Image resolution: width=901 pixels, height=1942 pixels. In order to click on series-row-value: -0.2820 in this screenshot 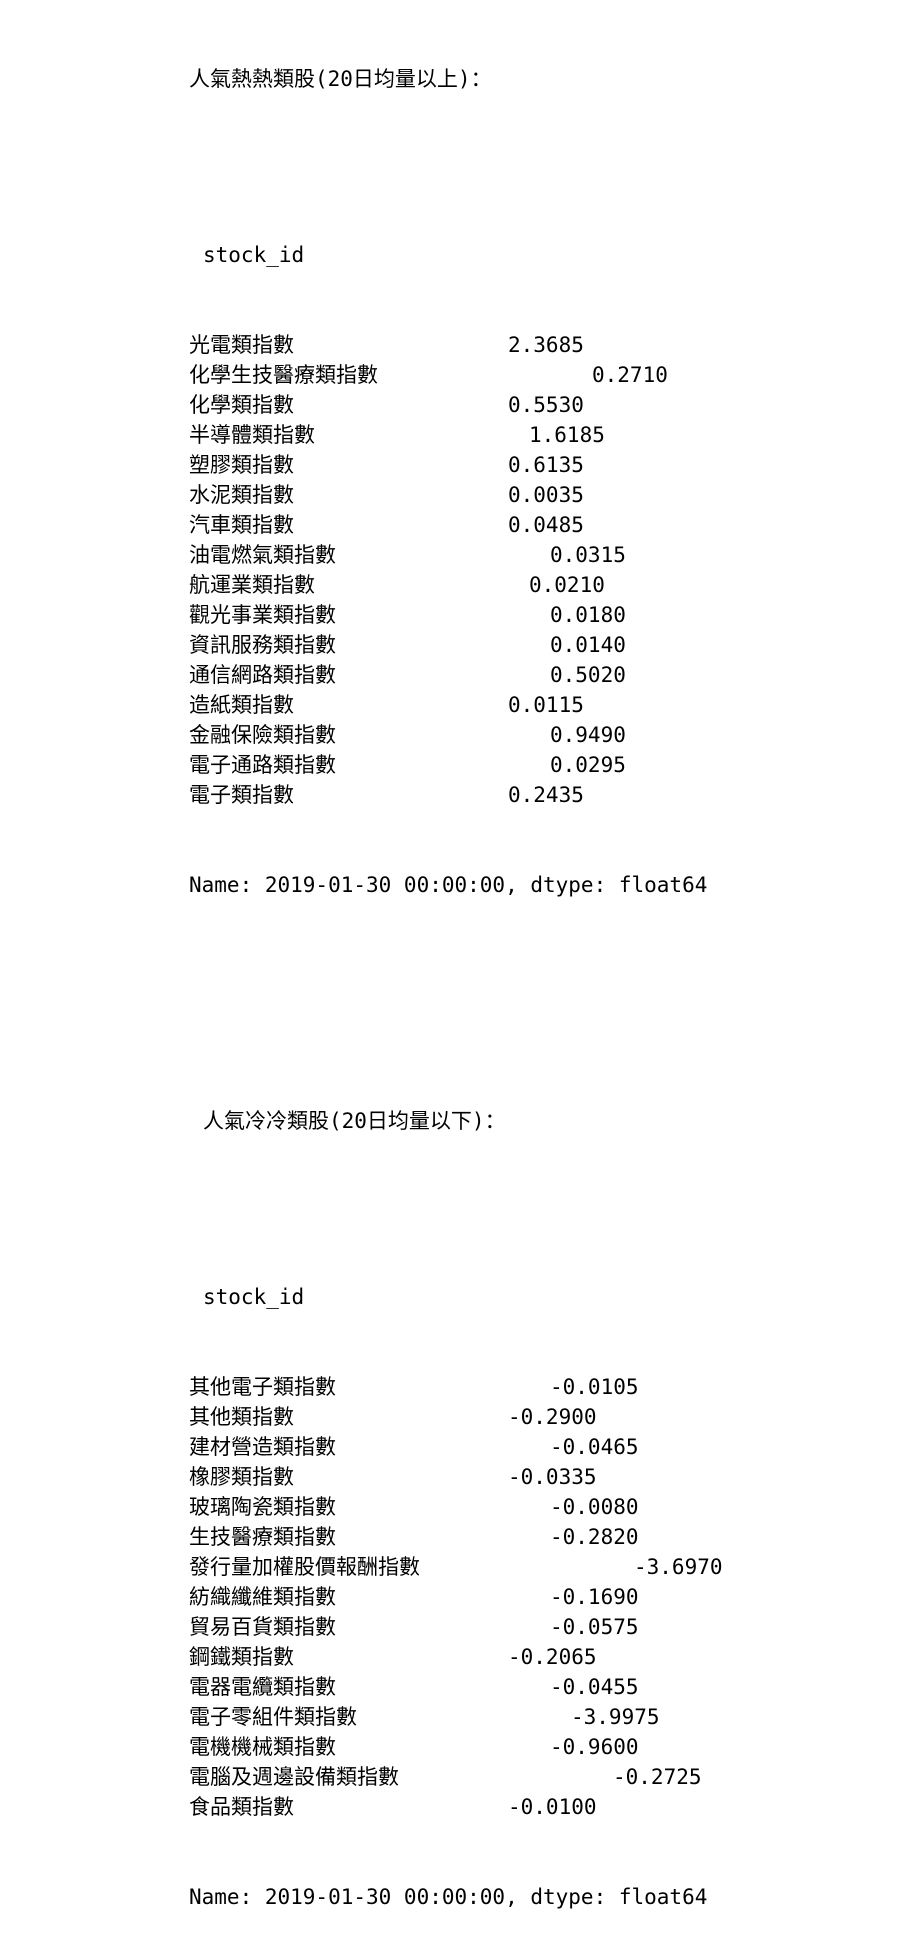, I will do `click(594, 1537)`.